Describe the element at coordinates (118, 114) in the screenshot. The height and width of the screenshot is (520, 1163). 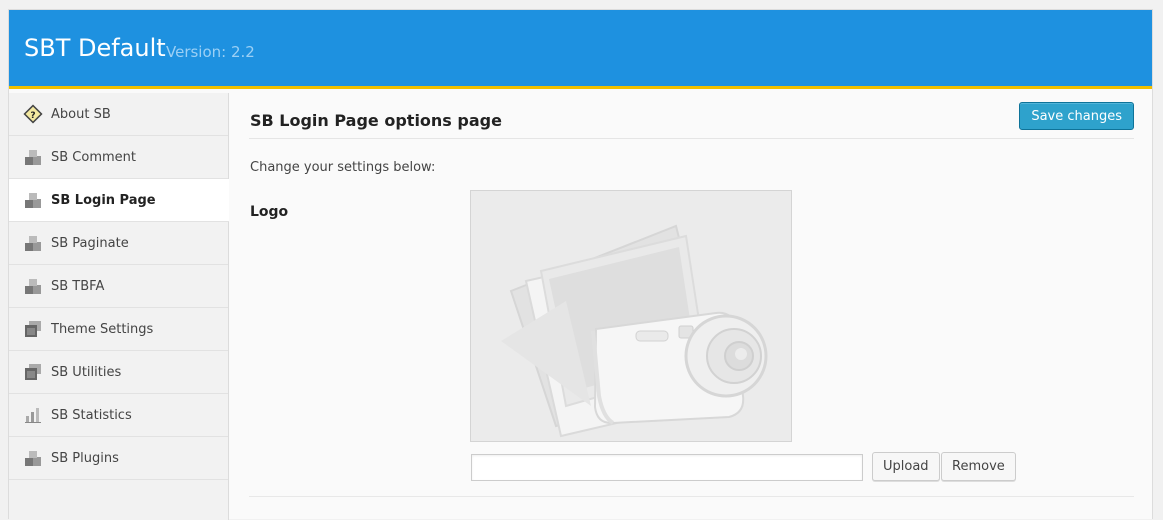
I see `sidebar-item-about-sb: ? About SB` at that location.